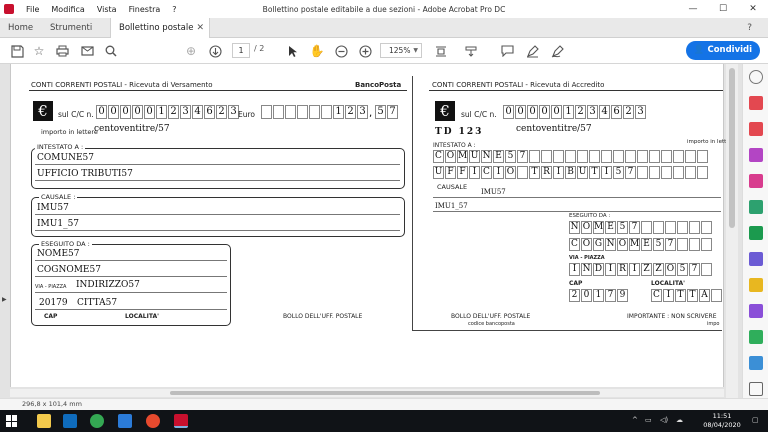 The height and width of the screenshot is (432, 768). I want to click on zoom-tool-icon, so click(756, 77).